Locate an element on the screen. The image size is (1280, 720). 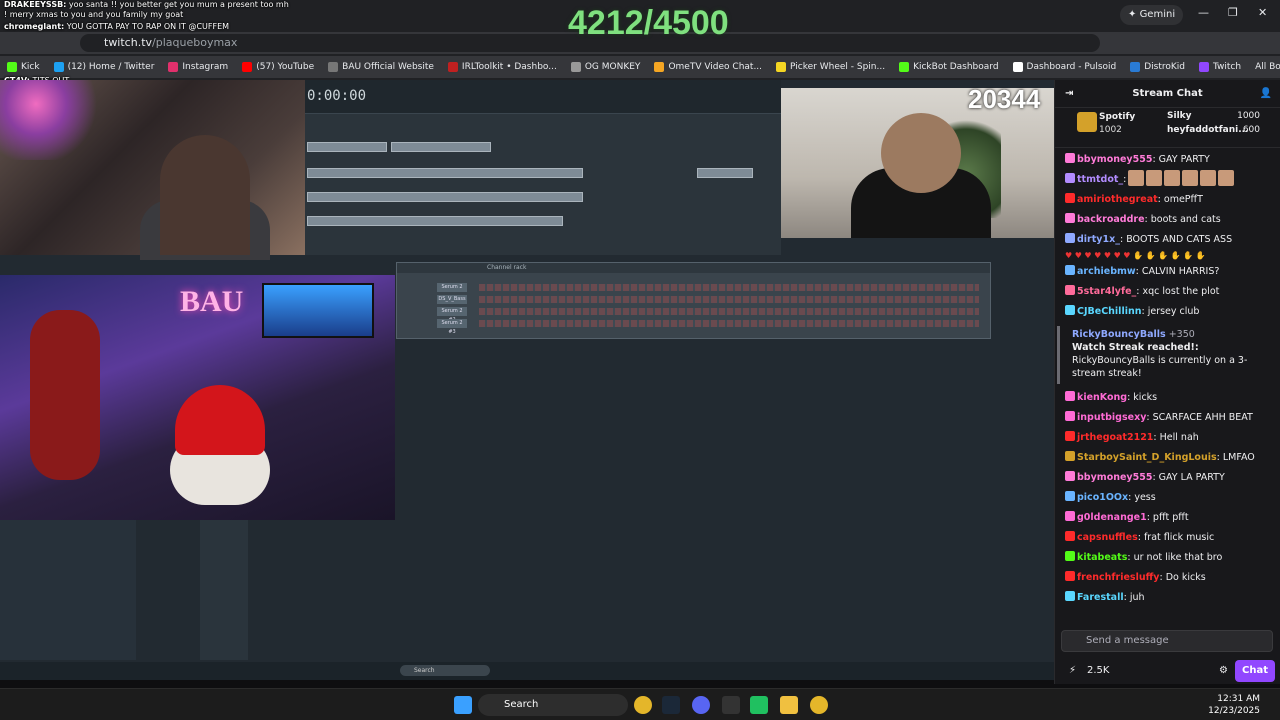
chat-message: frenchfriesluffy: Do kicks is located at coordinates (1167, 578).